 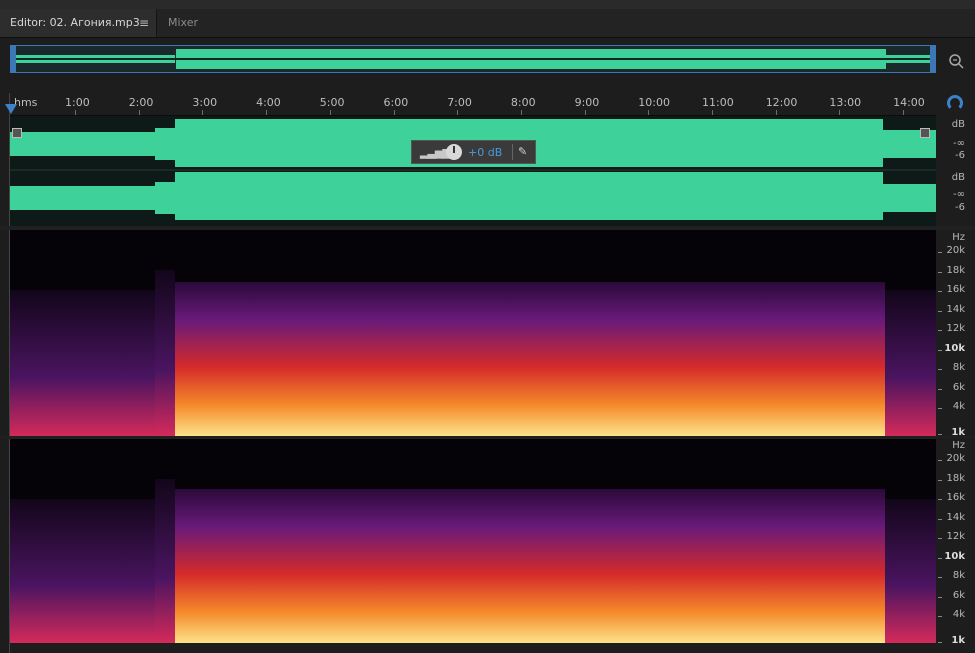 What do you see at coordinates (960, 155) in the screenshot?
I see `db-mark-6-top: -6` at bounding box center [960, 155].